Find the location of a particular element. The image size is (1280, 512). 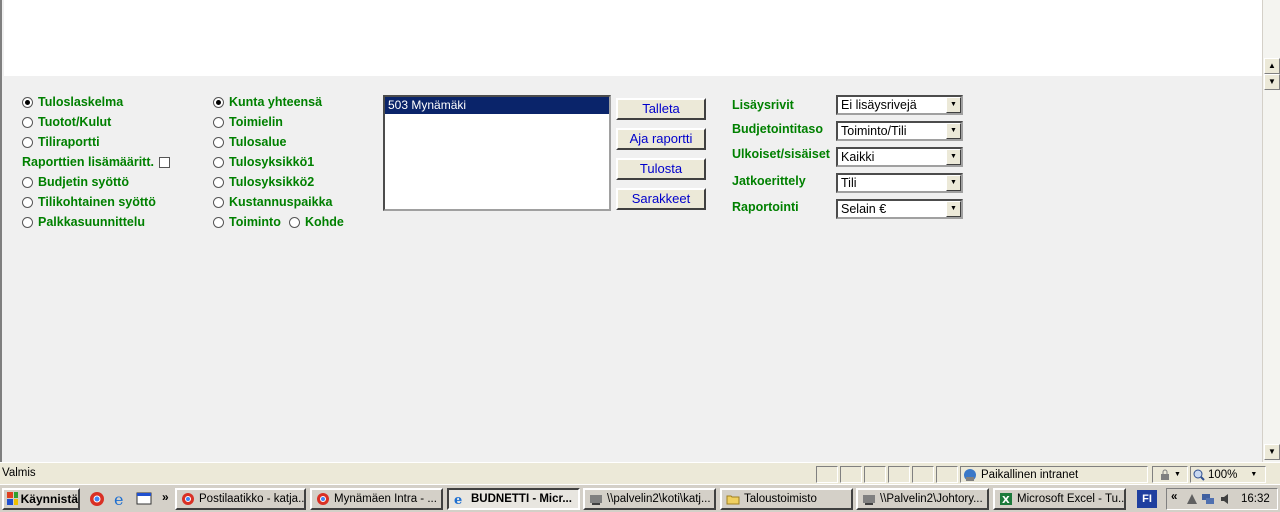

radio-tulosyksikko2: Tulosyksikkö2 is located at coordinates (263, 182).